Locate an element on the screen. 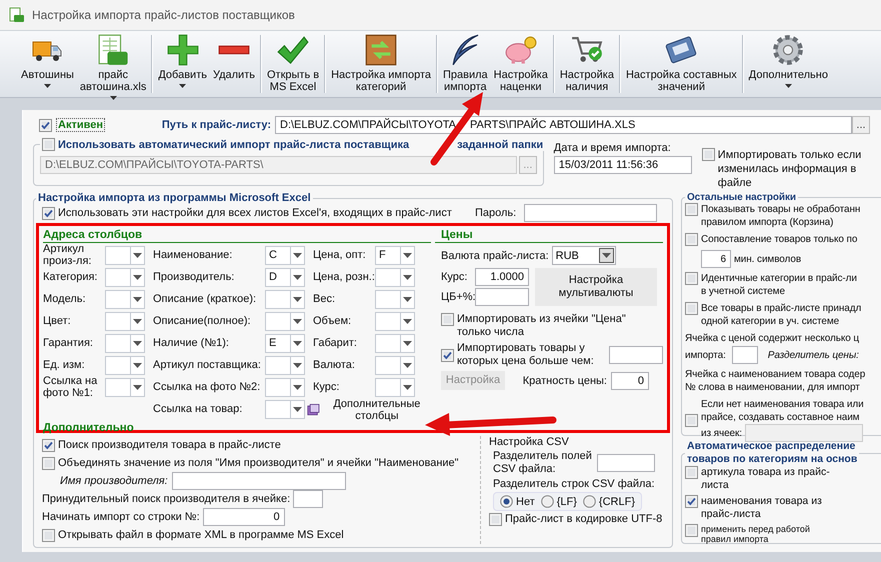 This screenshot has height=562, width=881. field-label: Валюта: is located at coordinates (334, 365).